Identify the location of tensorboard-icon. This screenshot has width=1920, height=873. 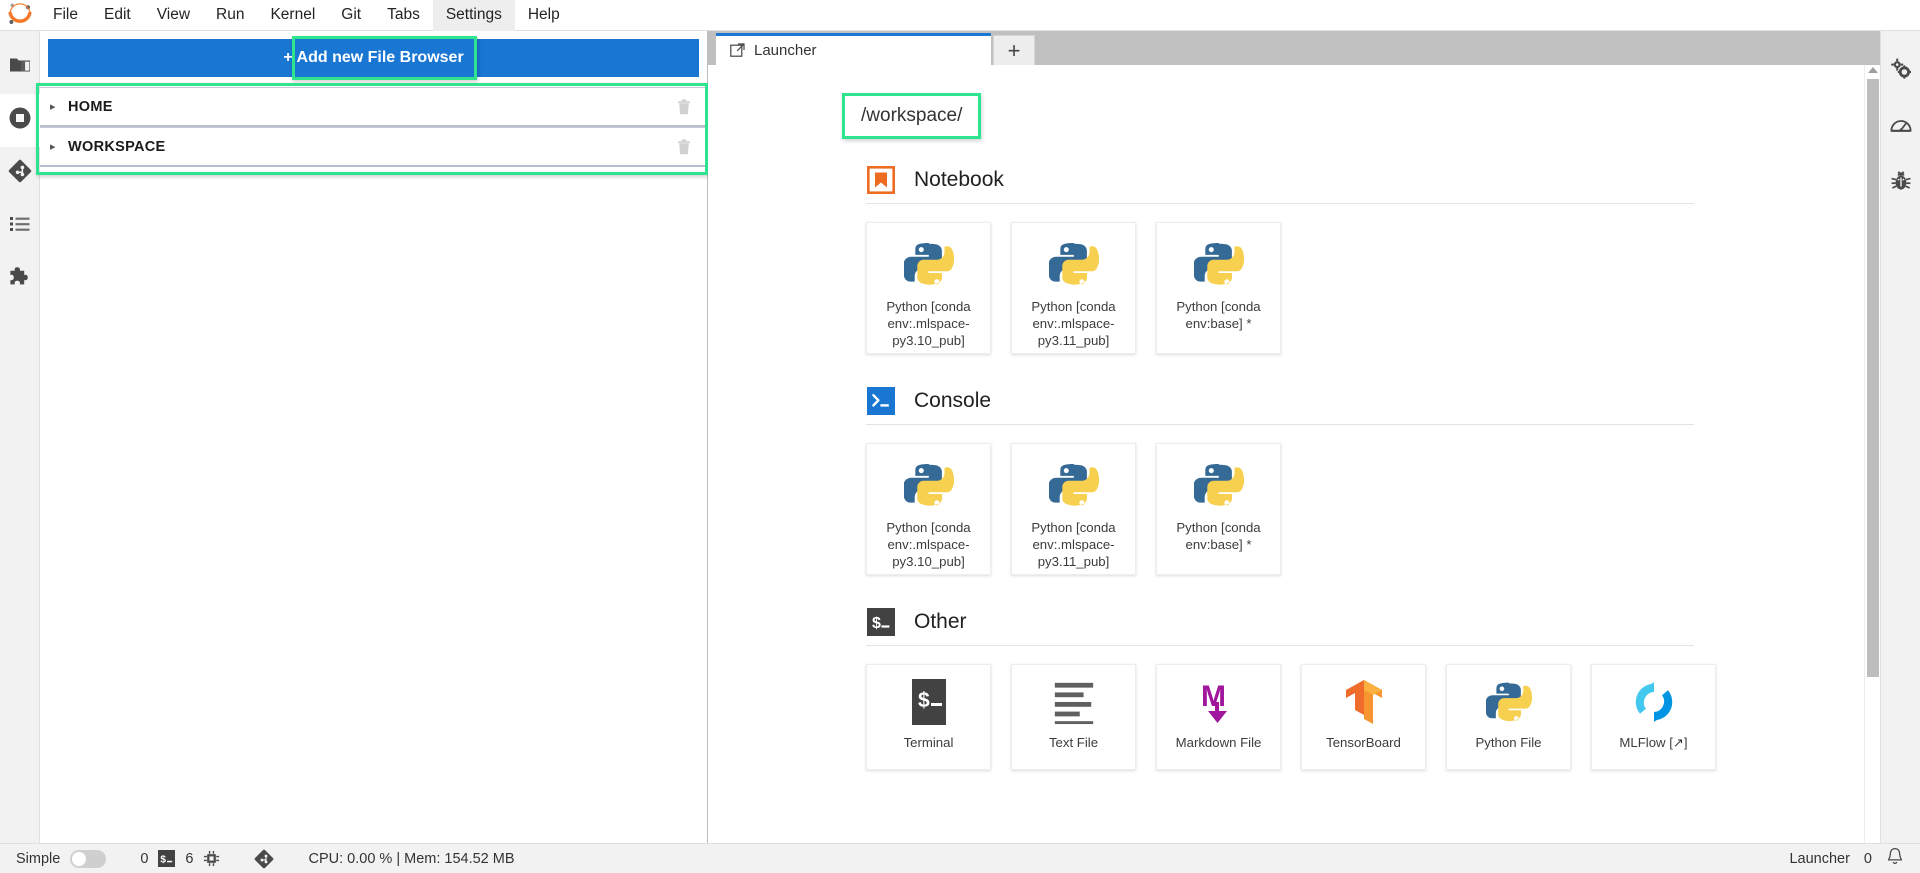
(1364, 702).